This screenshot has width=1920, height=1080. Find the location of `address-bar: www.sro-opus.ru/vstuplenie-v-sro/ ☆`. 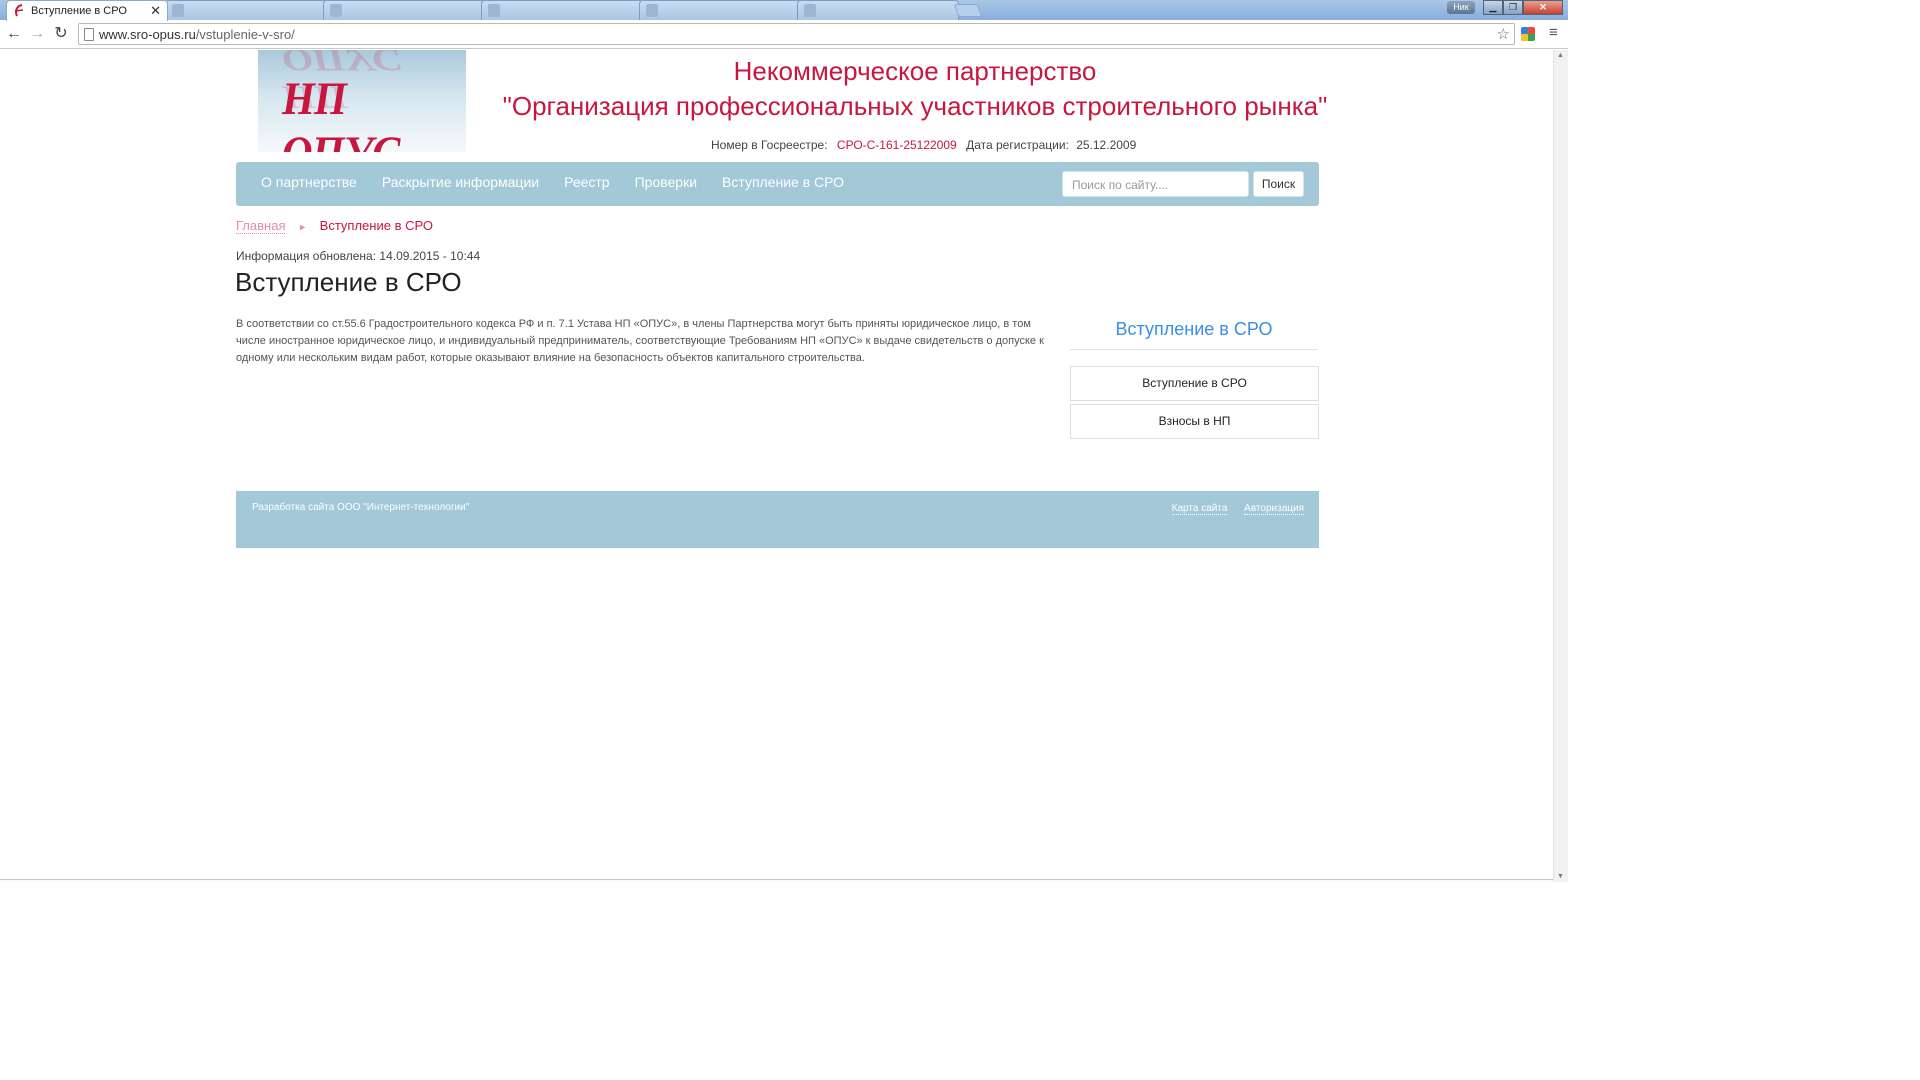

address-bar: www.sro-opus.ru/vstuplenie-v-sro/ ☆ is located at coordinates (796, 34).